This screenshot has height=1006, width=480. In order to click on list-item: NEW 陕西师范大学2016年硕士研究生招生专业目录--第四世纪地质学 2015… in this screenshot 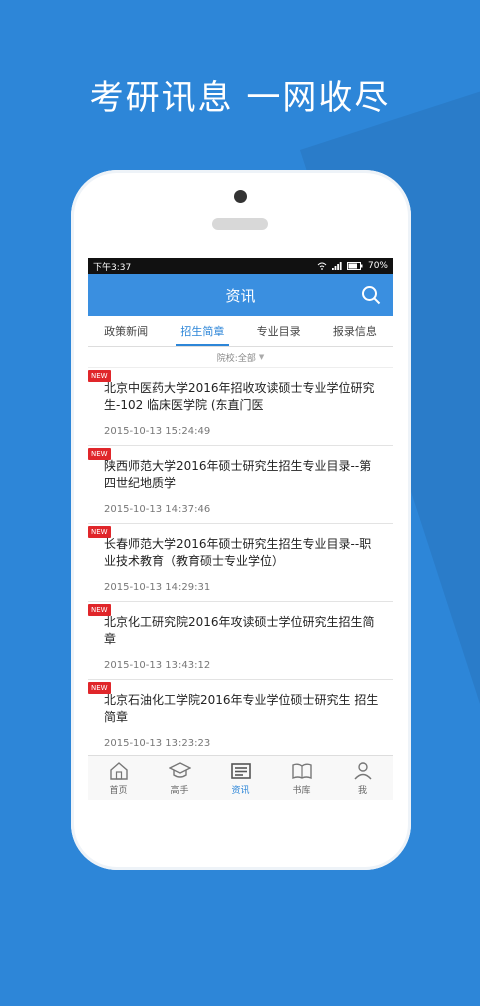, I will do `click(240, 485)`.